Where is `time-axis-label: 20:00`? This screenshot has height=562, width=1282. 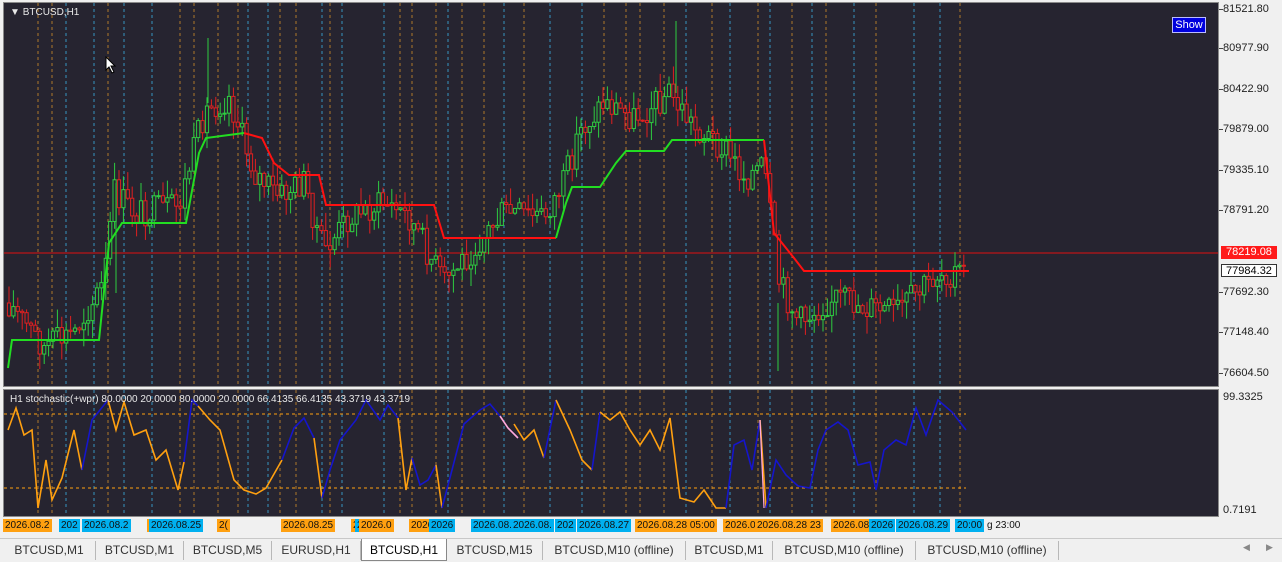
time-axis-label: 20:00 is located at coordinates (970, 525).